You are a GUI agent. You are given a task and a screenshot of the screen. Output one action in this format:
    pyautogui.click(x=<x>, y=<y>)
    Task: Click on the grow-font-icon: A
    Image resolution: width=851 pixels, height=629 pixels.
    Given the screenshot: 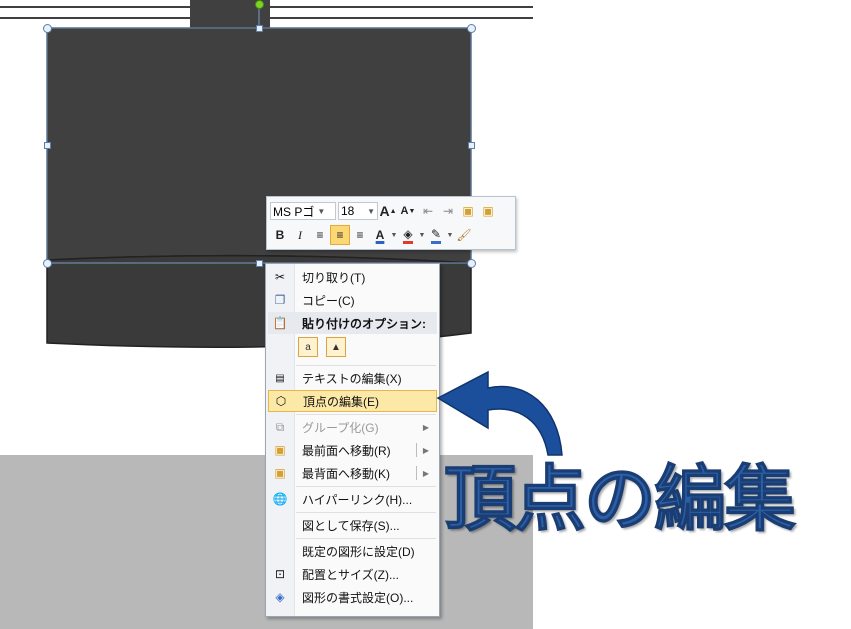 What is the action you would take?
    pyautogui.click(x=384, y=211)
    